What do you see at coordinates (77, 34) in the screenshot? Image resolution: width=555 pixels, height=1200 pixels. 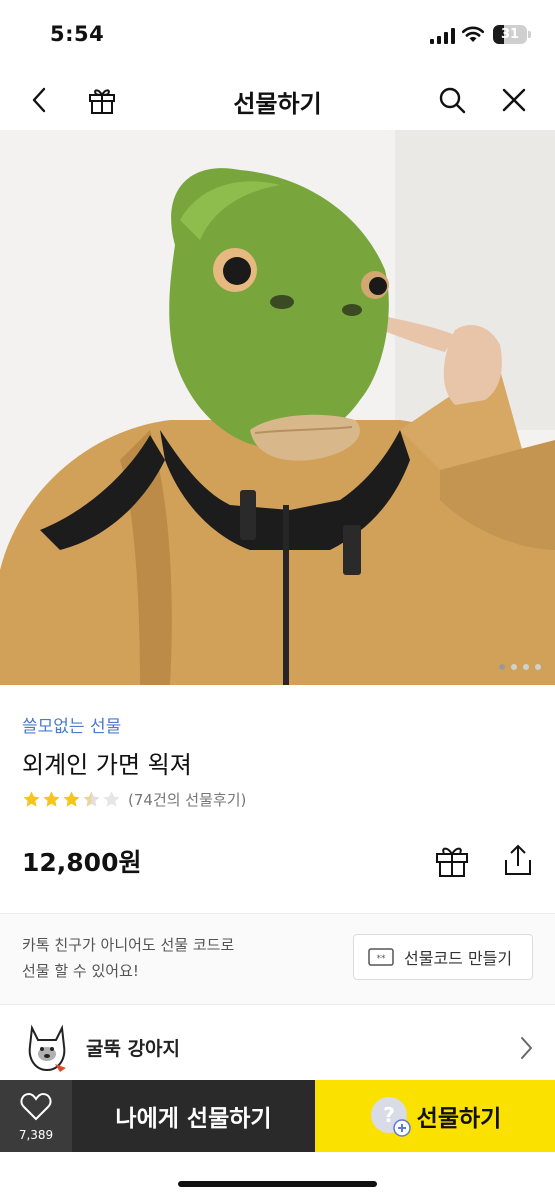 I see `status-time: 5:54` at bounding box center [77, 34].